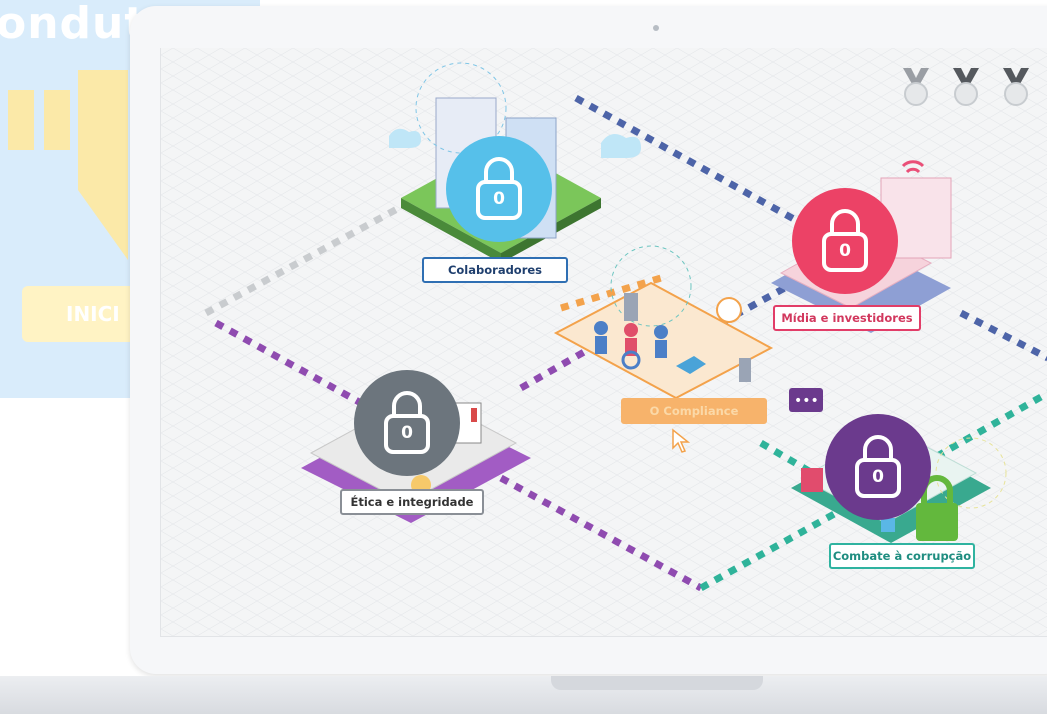 Image resolution: width=1047 pixels, height=714 pixels. Describe the element at coordinates (495, 270) in the screenshot. I see `colaboradores-label: Colaboradores` at that location.